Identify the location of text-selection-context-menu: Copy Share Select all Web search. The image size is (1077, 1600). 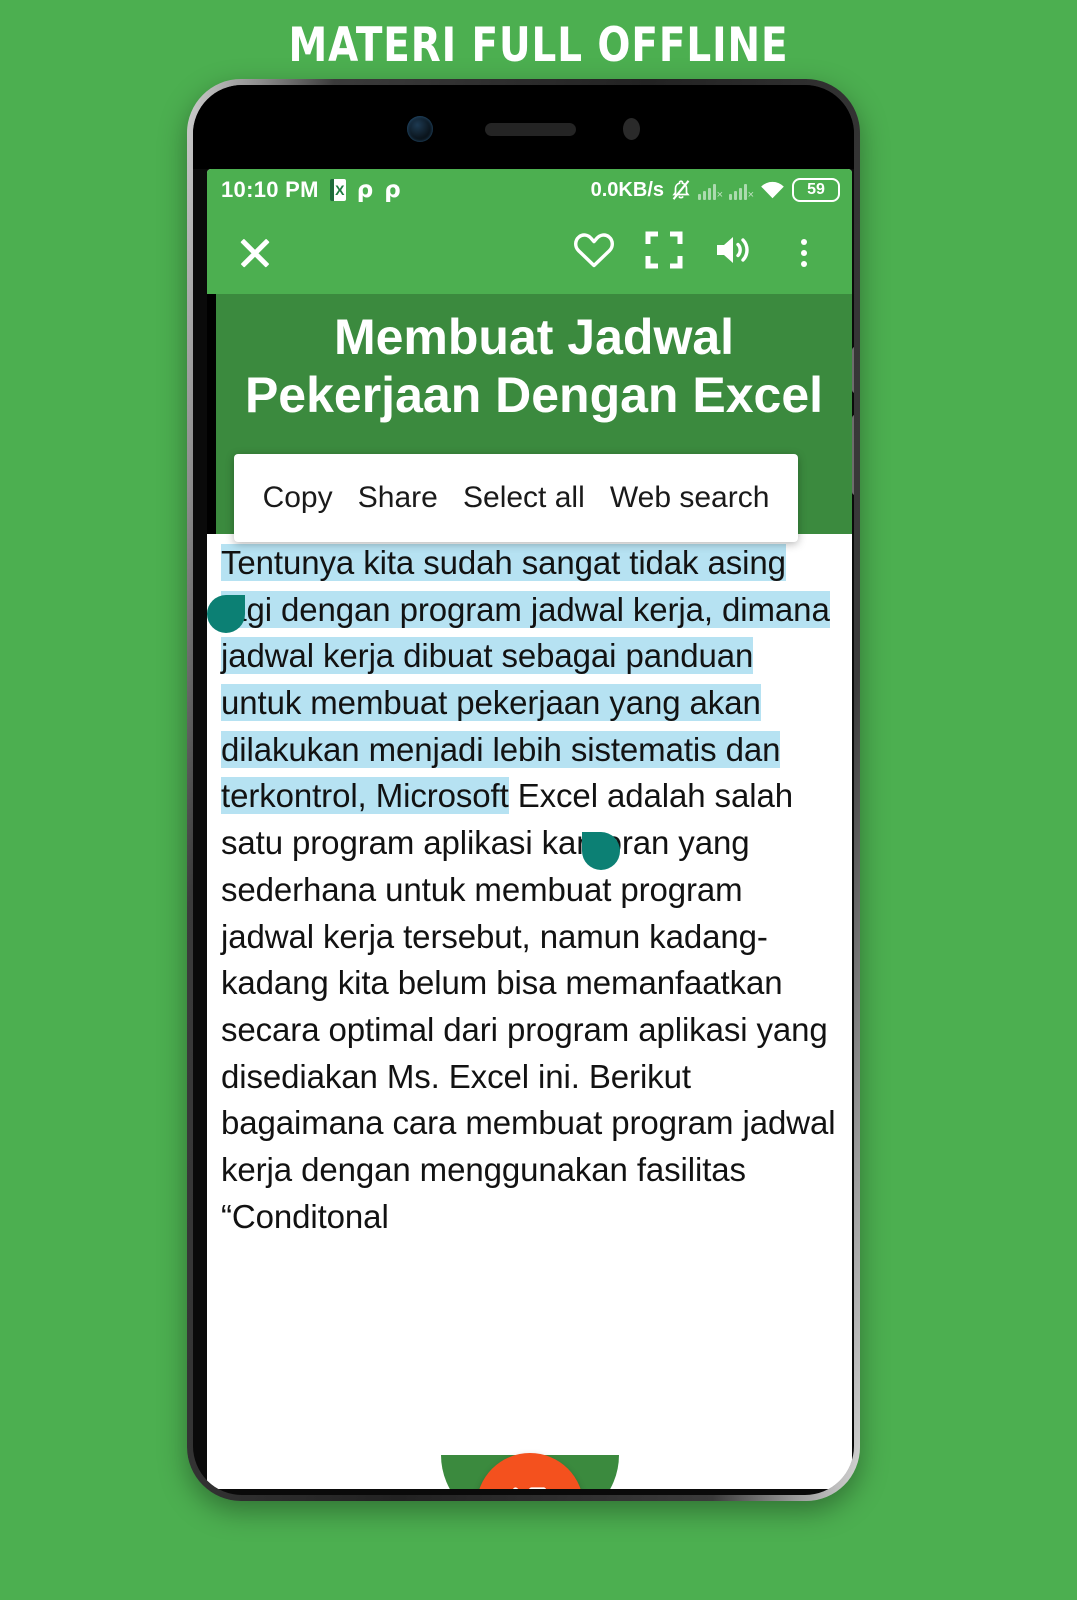
(516, 498).